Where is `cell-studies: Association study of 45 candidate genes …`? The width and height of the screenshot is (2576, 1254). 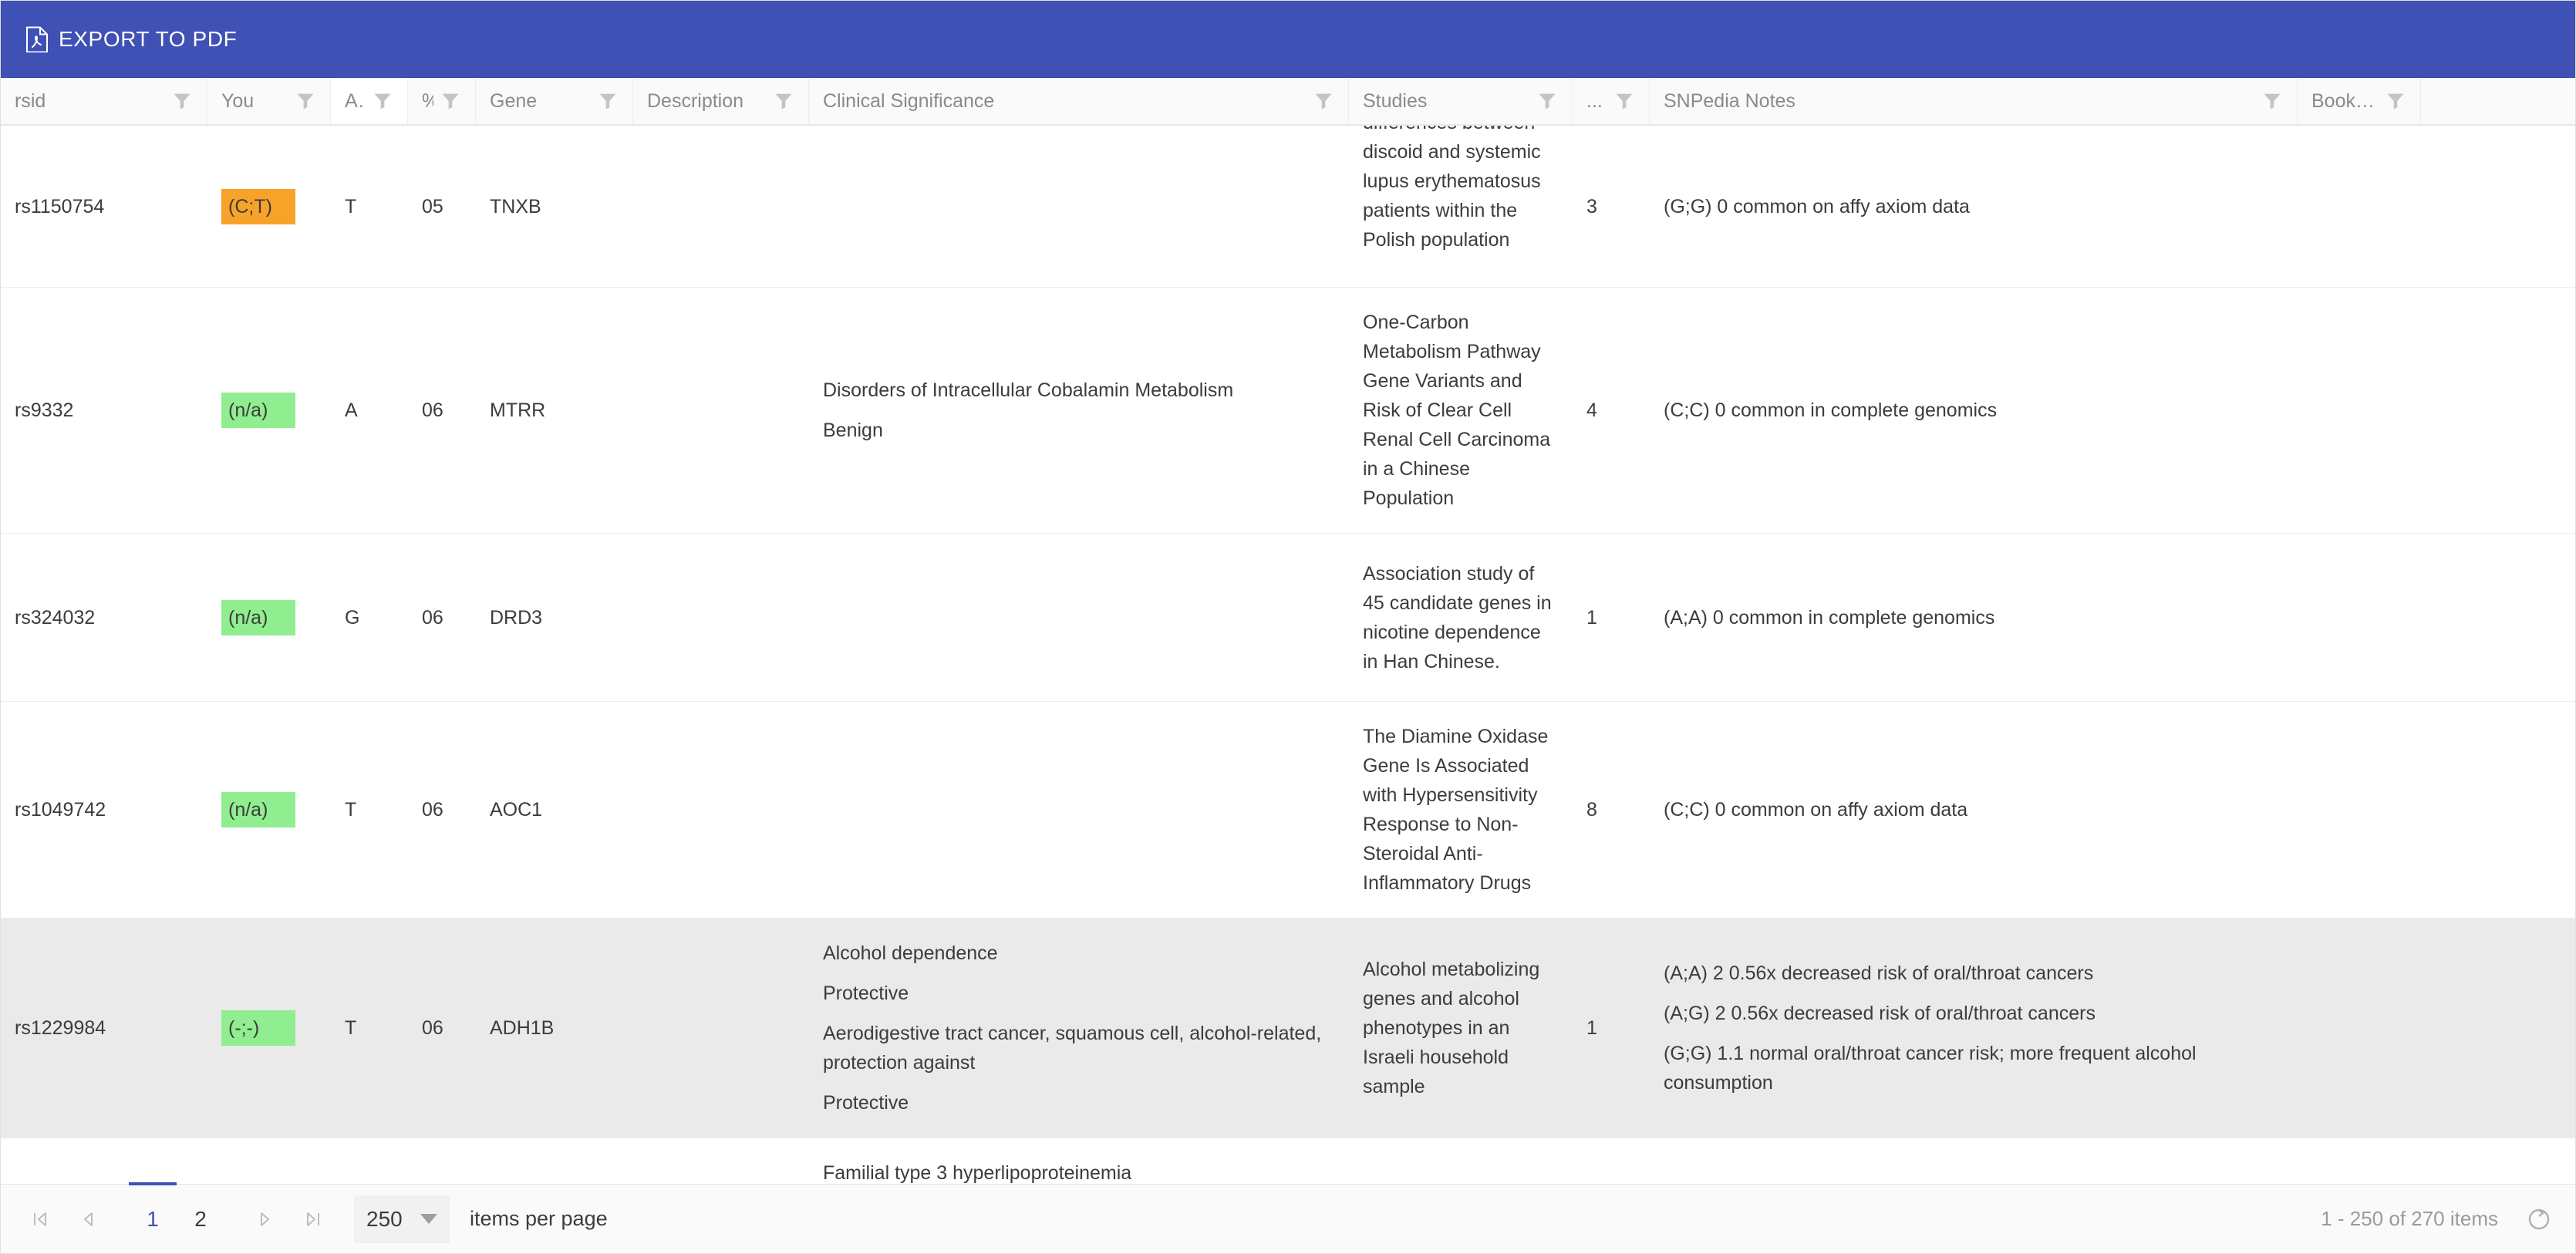
cell-studies: Association study of 45 candidate genes … is located at coordinates (1461, 617).